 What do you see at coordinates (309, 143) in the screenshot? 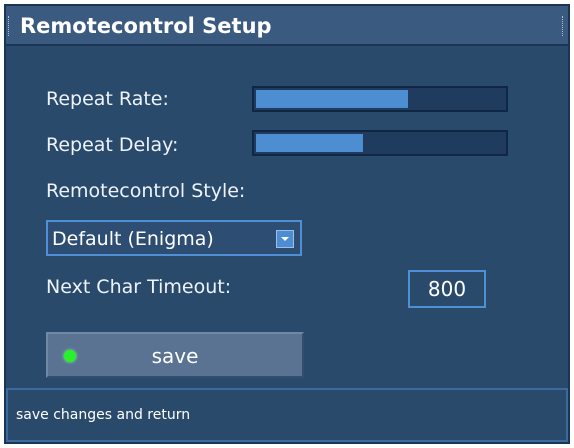
I see `repeat-delay-slider-fill` at bounding box center [309, 143].